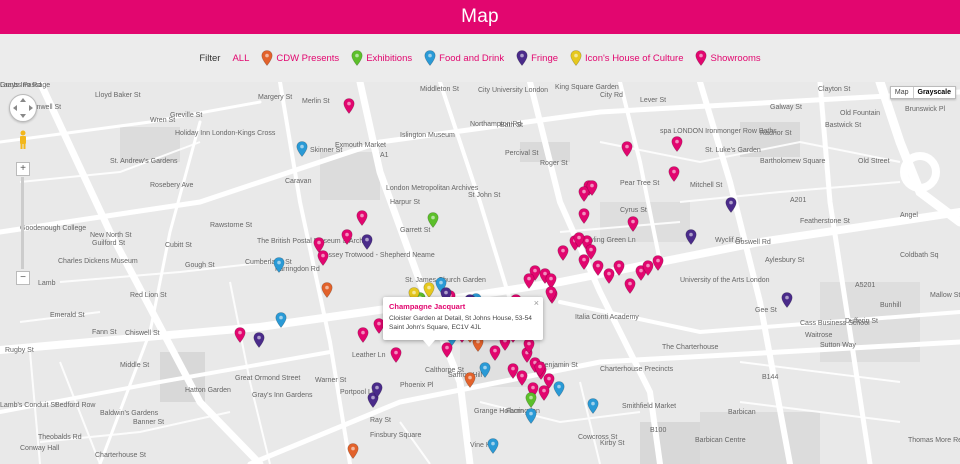  Describe the element at coordinates (135, 365) in the screenshot. I see `map-street-label: Middle St` at that location.